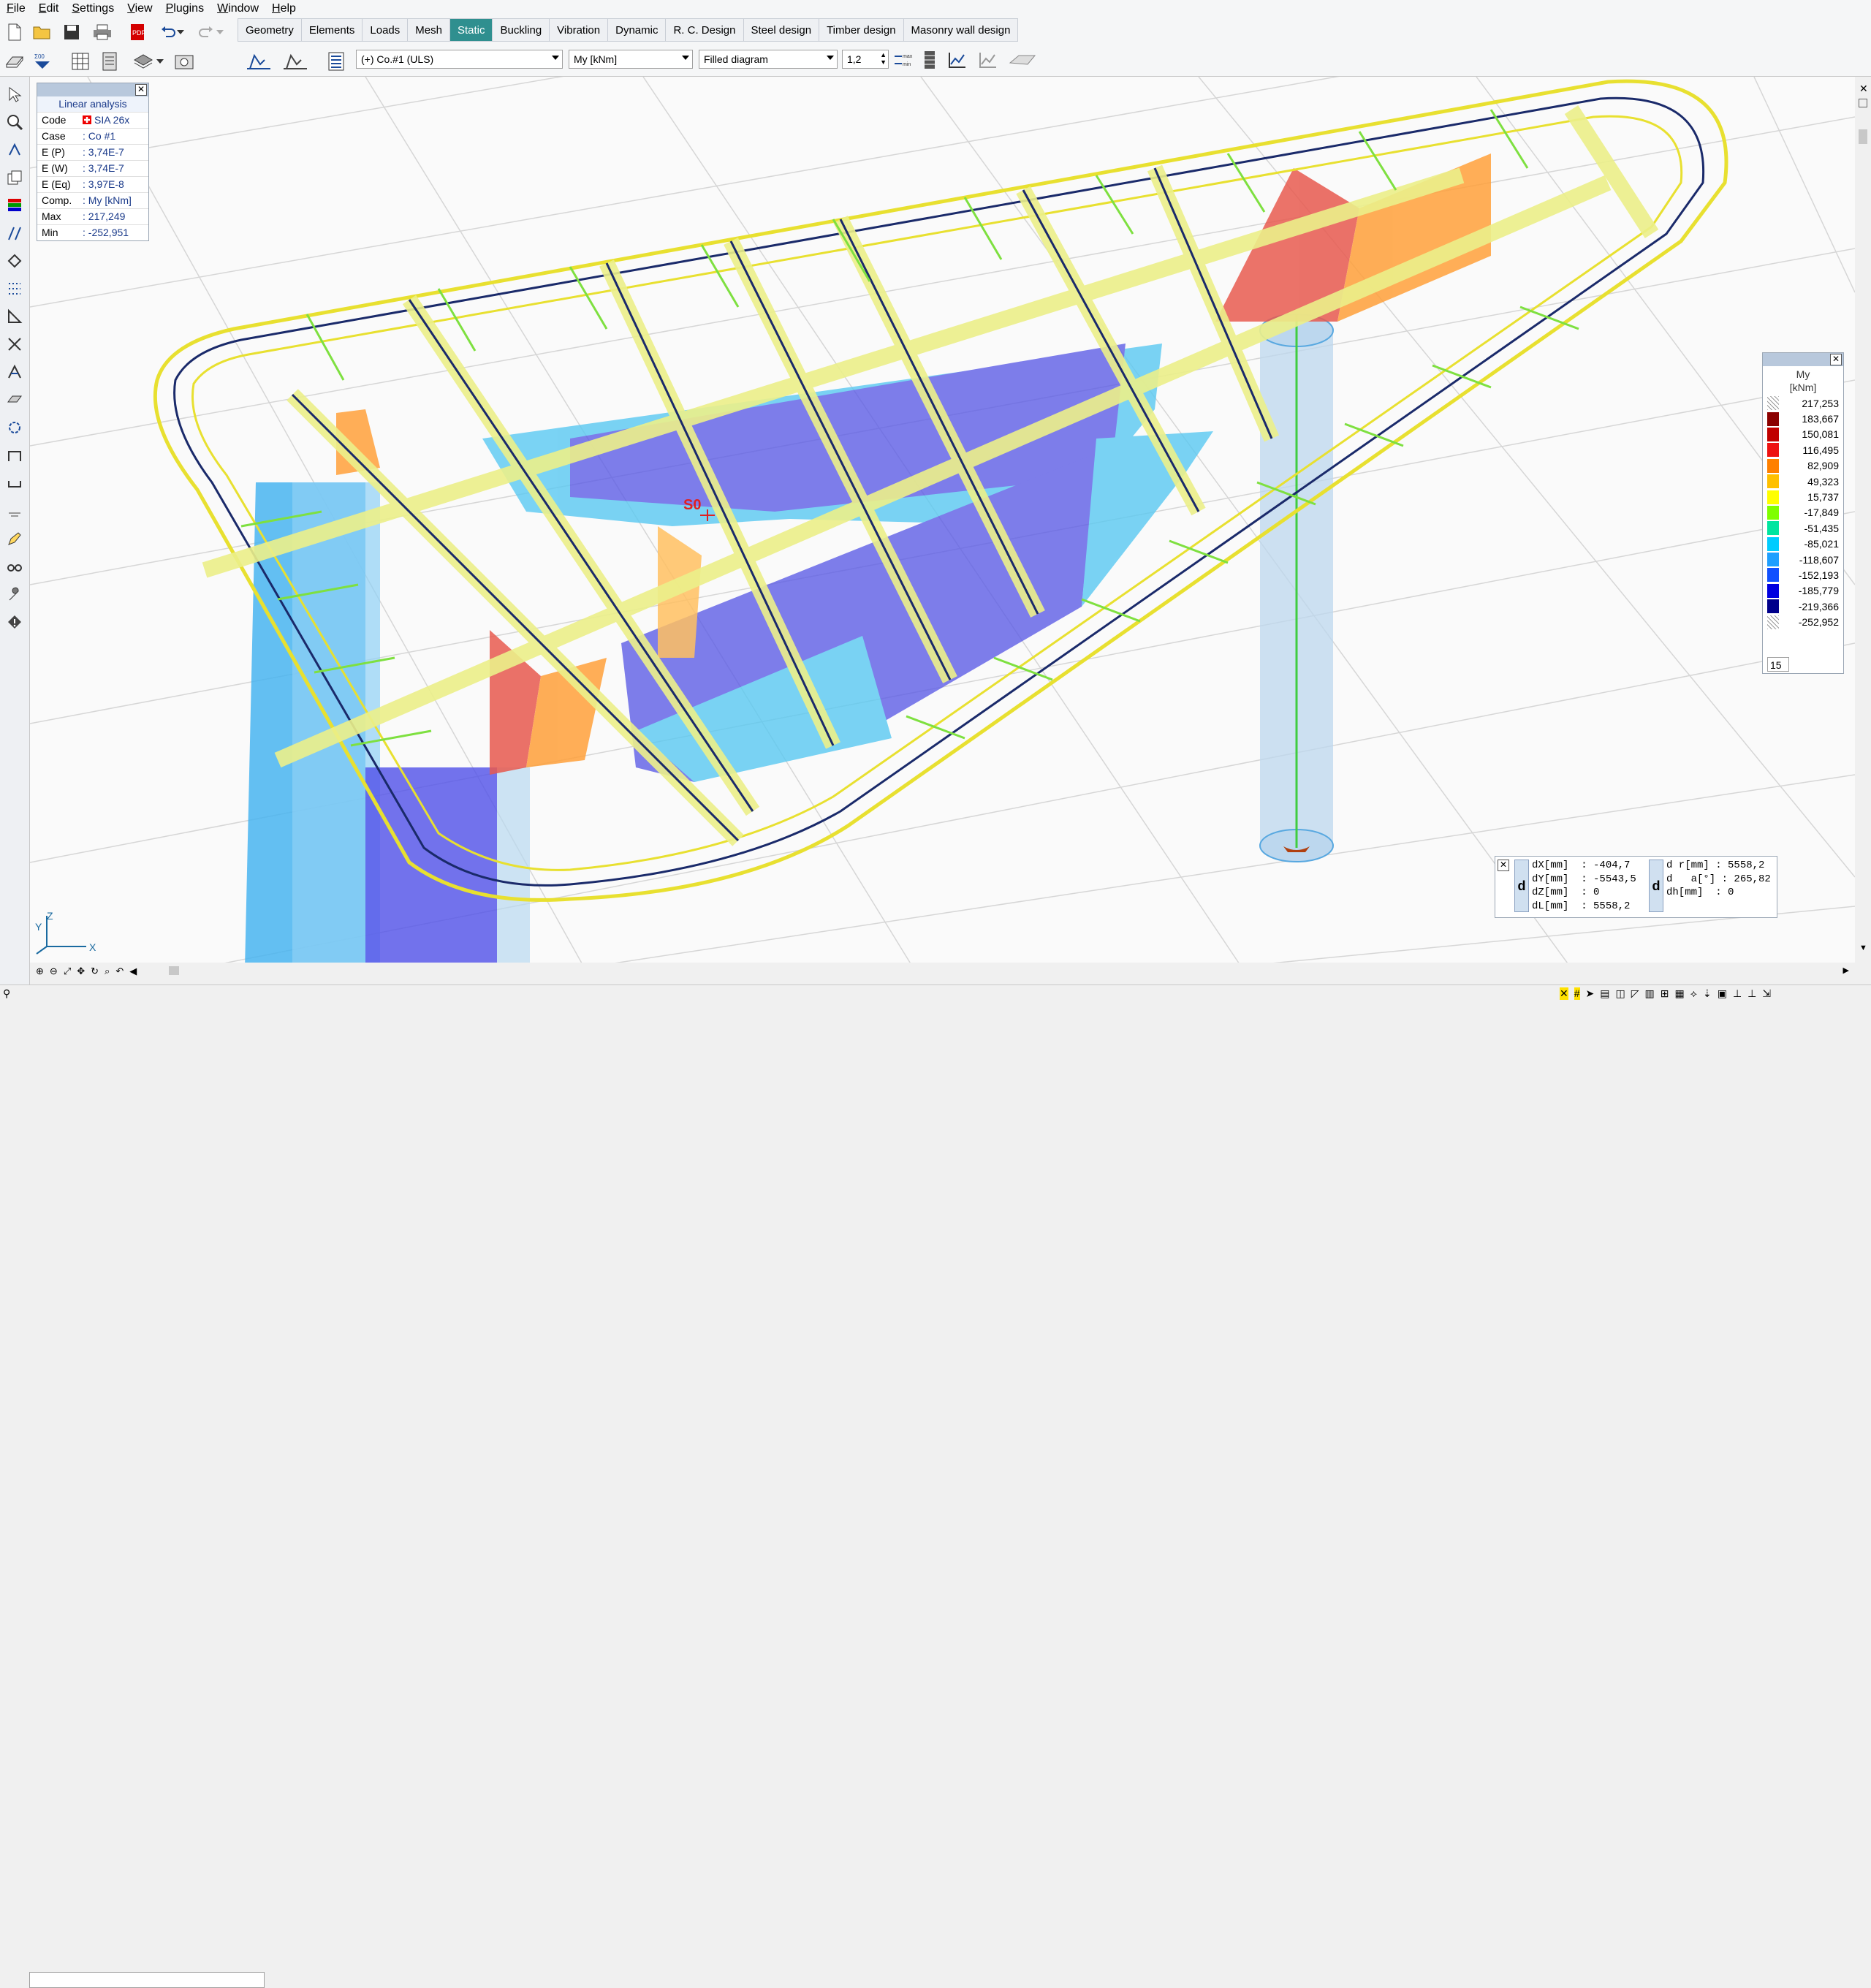  I want to click on section-toggle-icon: ⊥, so click(1751, 993).